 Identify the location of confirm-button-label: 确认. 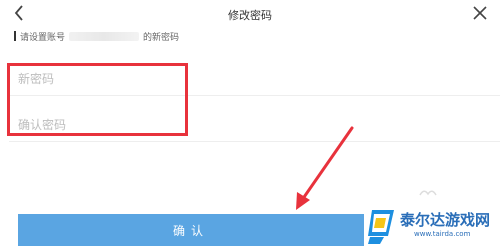
(190, 230).